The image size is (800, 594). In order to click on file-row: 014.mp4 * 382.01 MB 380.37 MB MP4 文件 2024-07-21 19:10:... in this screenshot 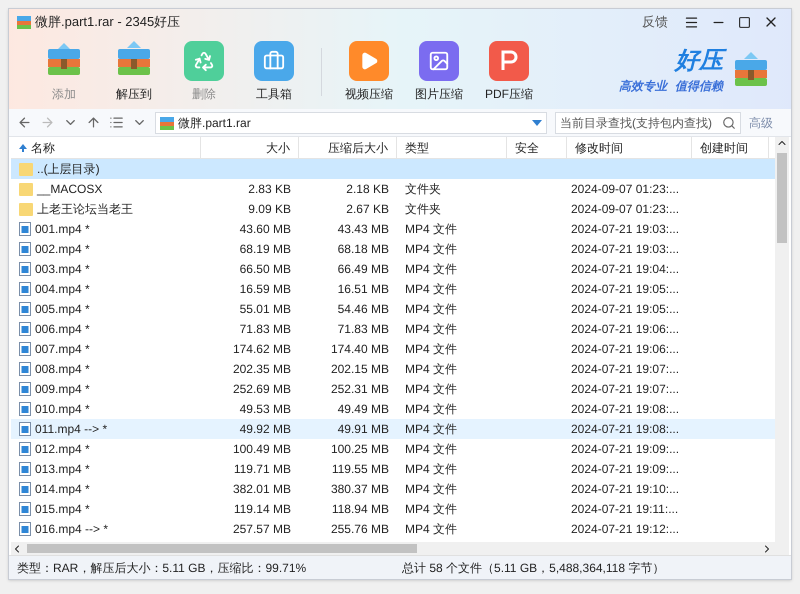, I will do `click(393, 489)`.